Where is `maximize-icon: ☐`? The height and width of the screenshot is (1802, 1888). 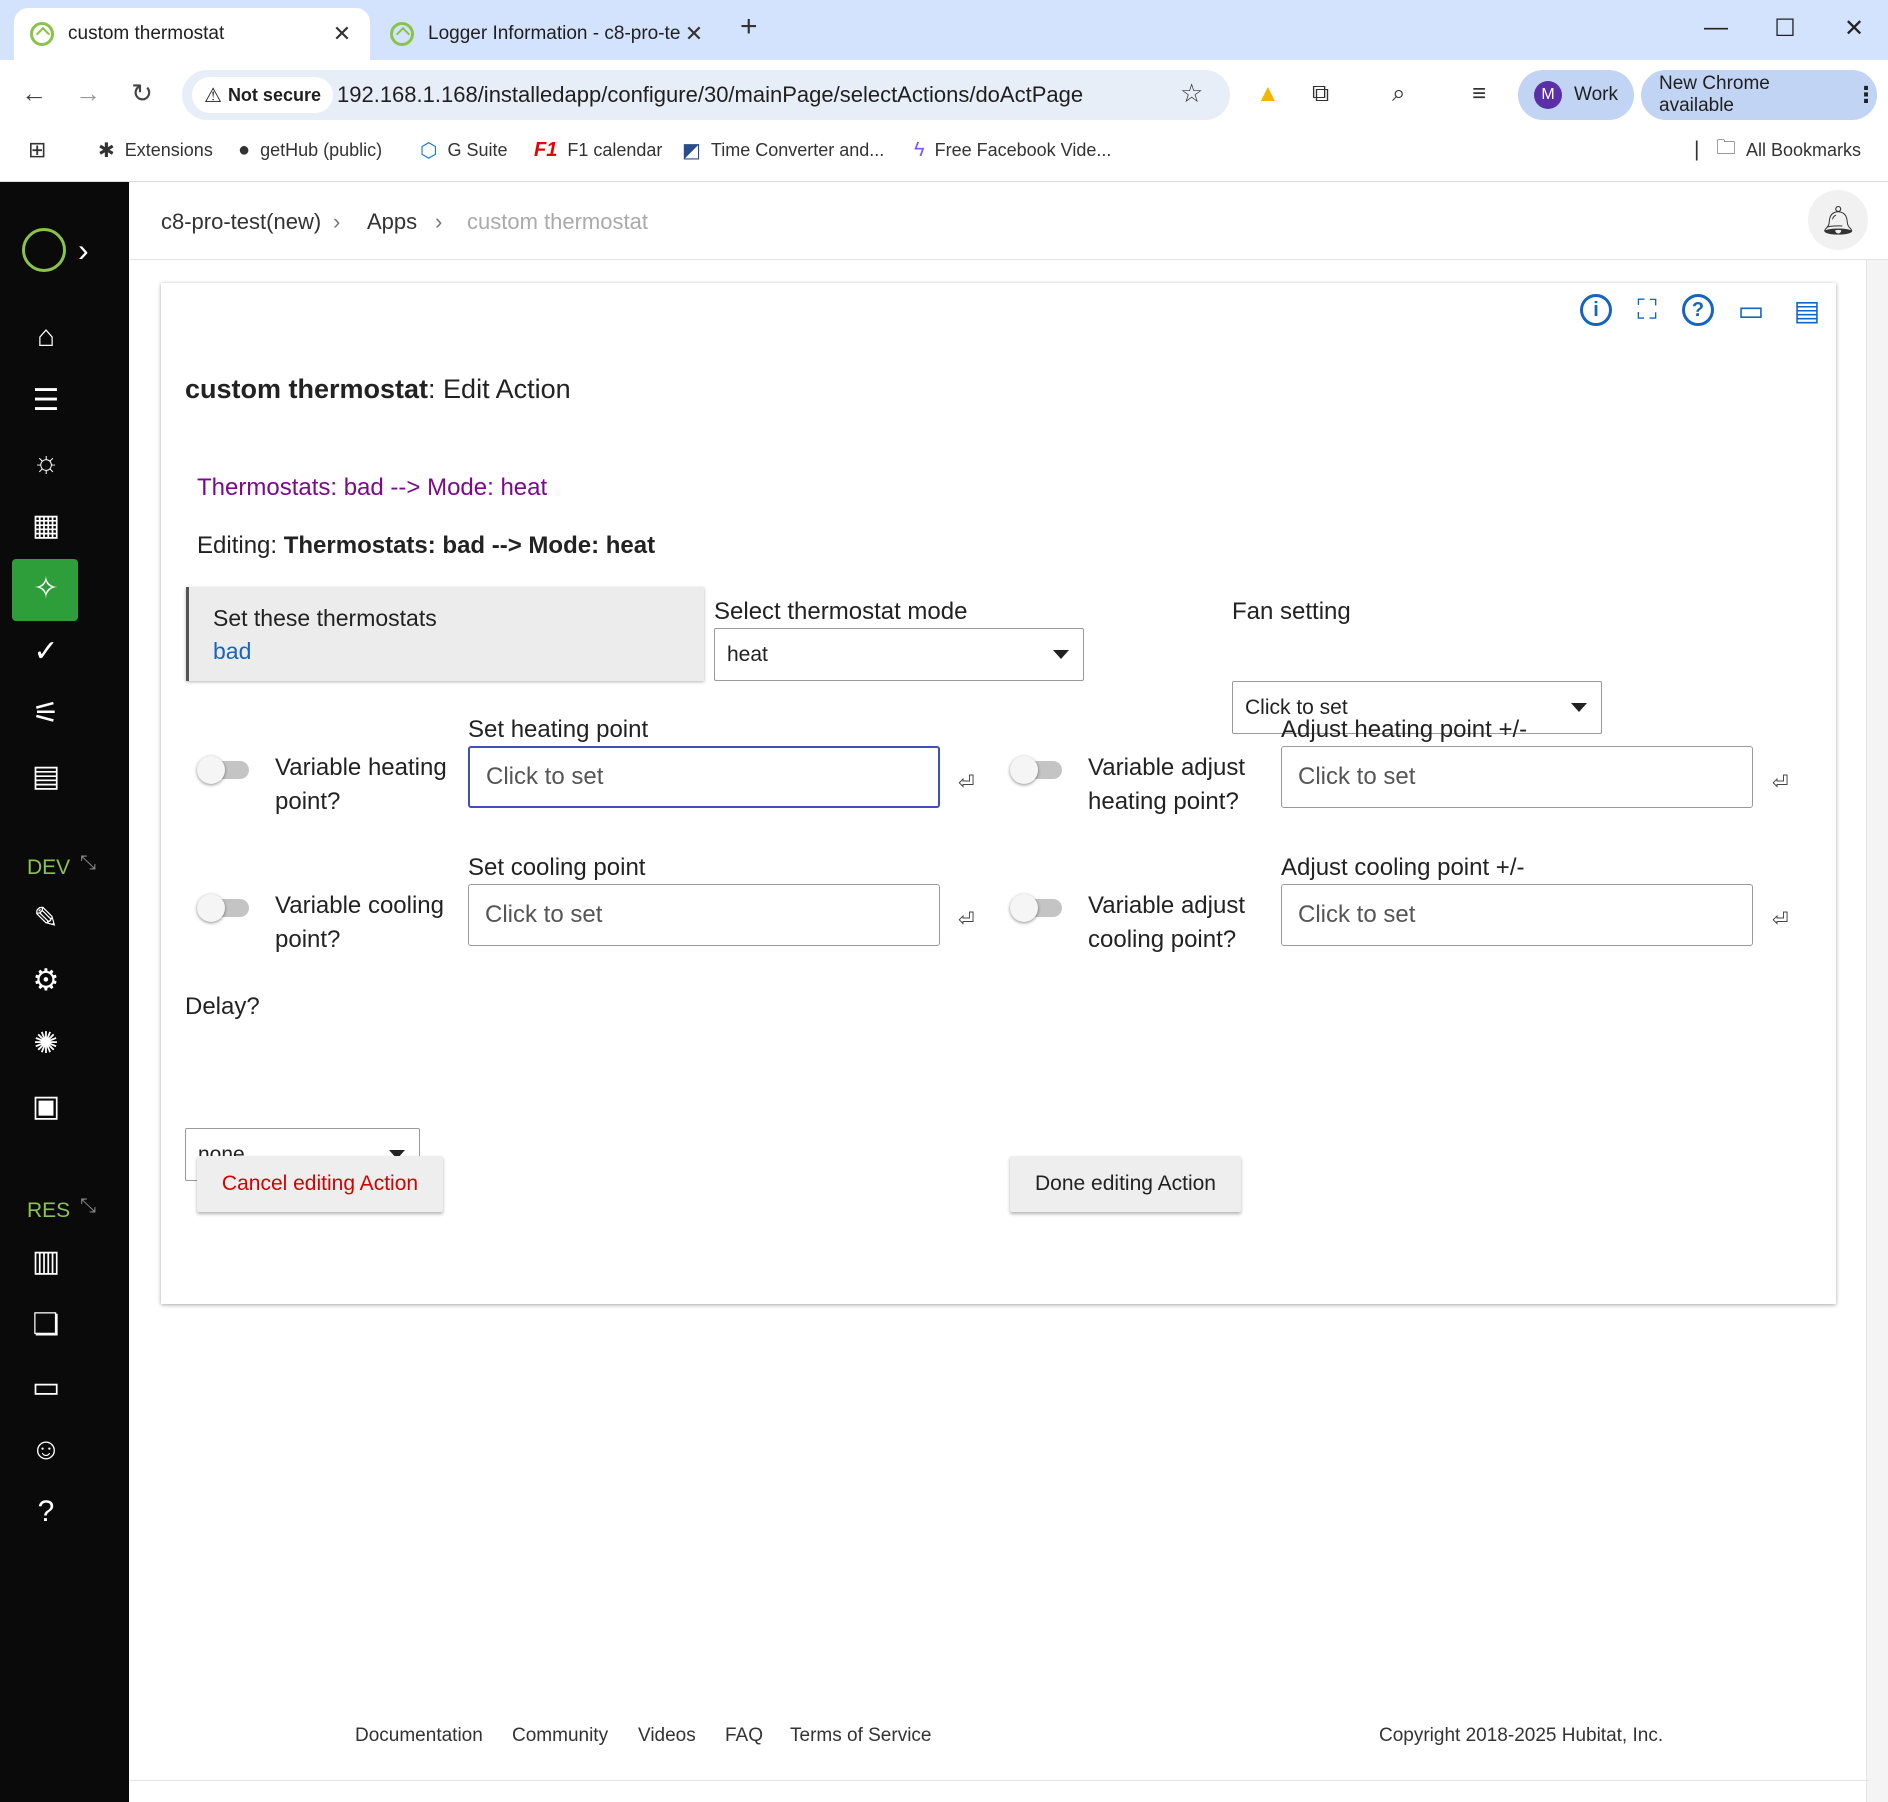 maximize-icon: ☐ is located at coordinates (1785, 28).